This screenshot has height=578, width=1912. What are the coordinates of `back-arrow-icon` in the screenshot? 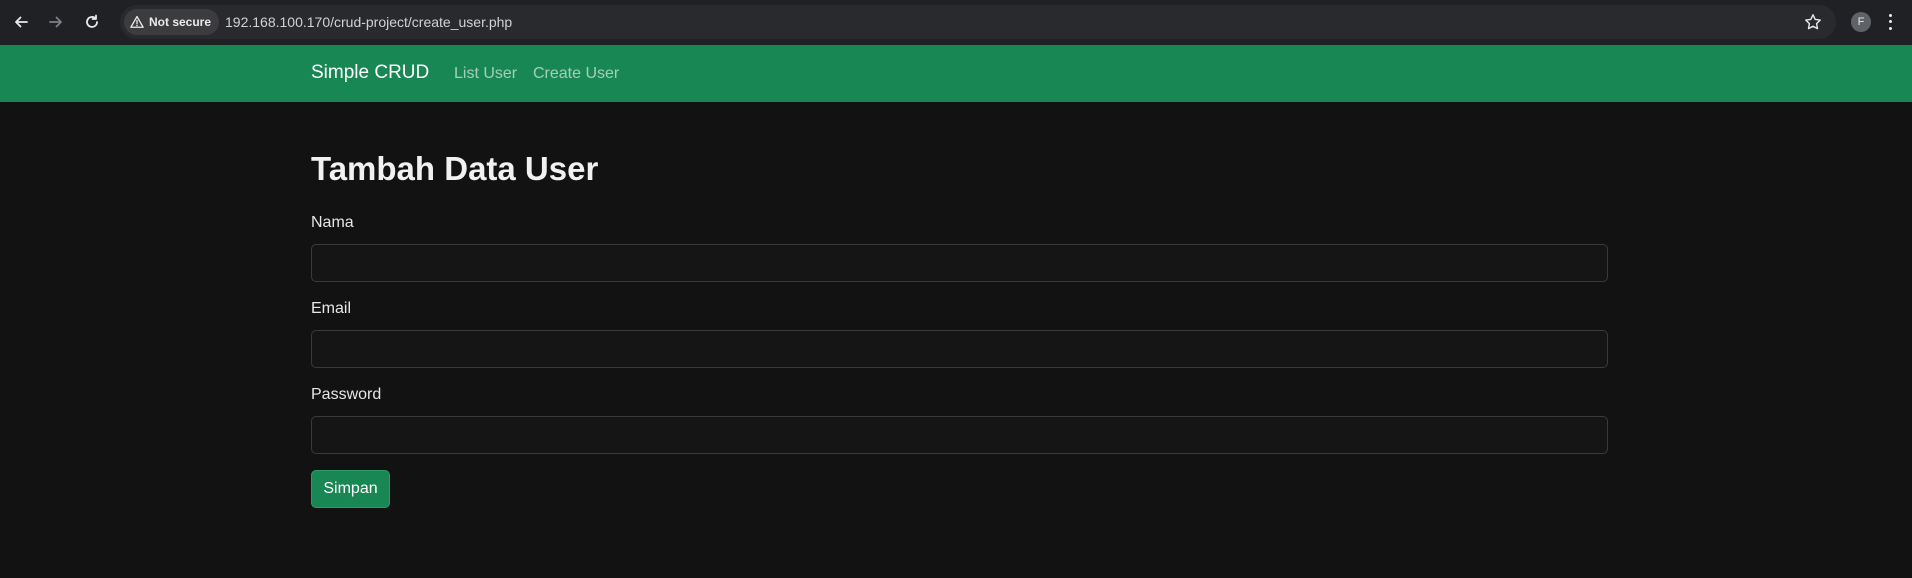 It's located at (21, 22).